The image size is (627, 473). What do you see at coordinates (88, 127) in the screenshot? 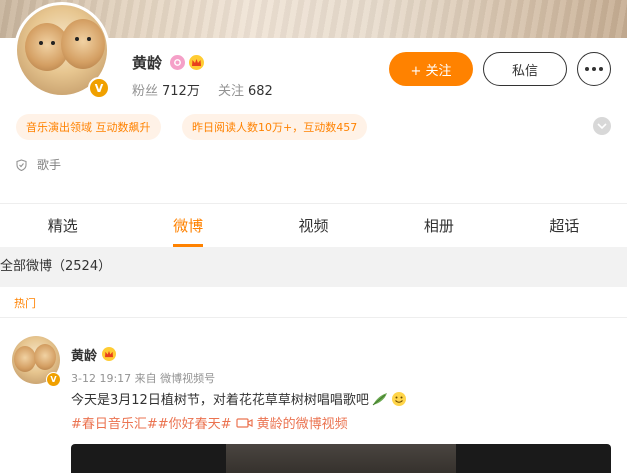
I see `tag-music-interaction: 音乐演出领域 互动数飙升` at bounding box center [88, 127].